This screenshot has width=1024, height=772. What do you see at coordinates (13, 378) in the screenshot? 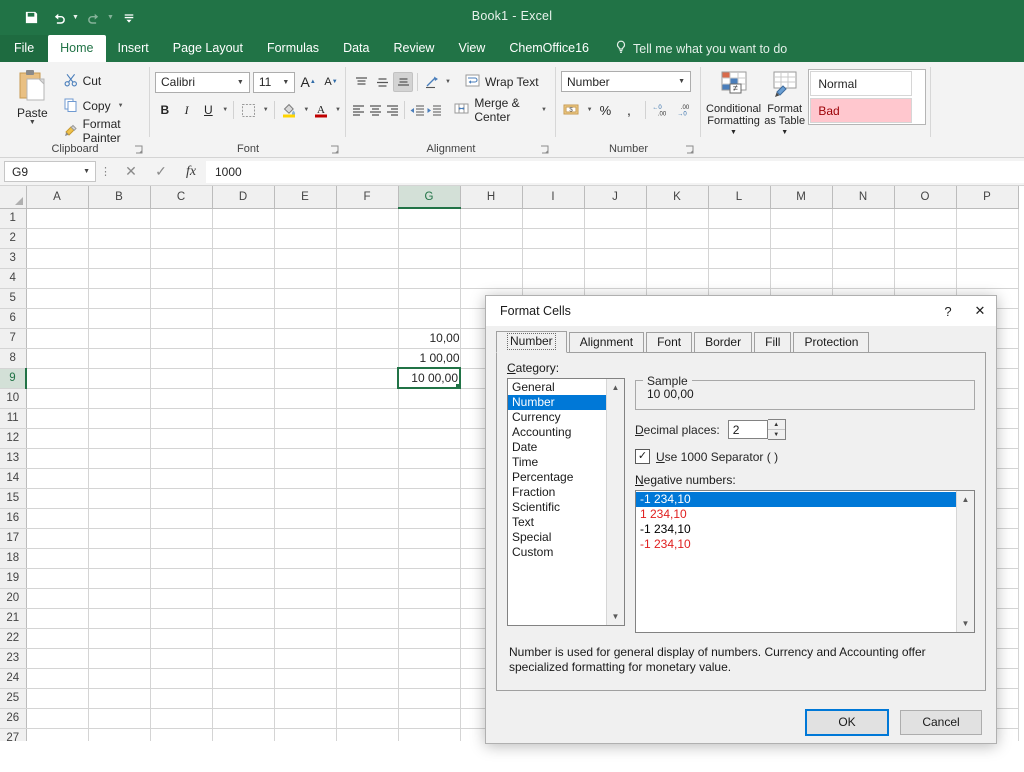
I see `row-header-9: 9` at bounding box center [13, 378].